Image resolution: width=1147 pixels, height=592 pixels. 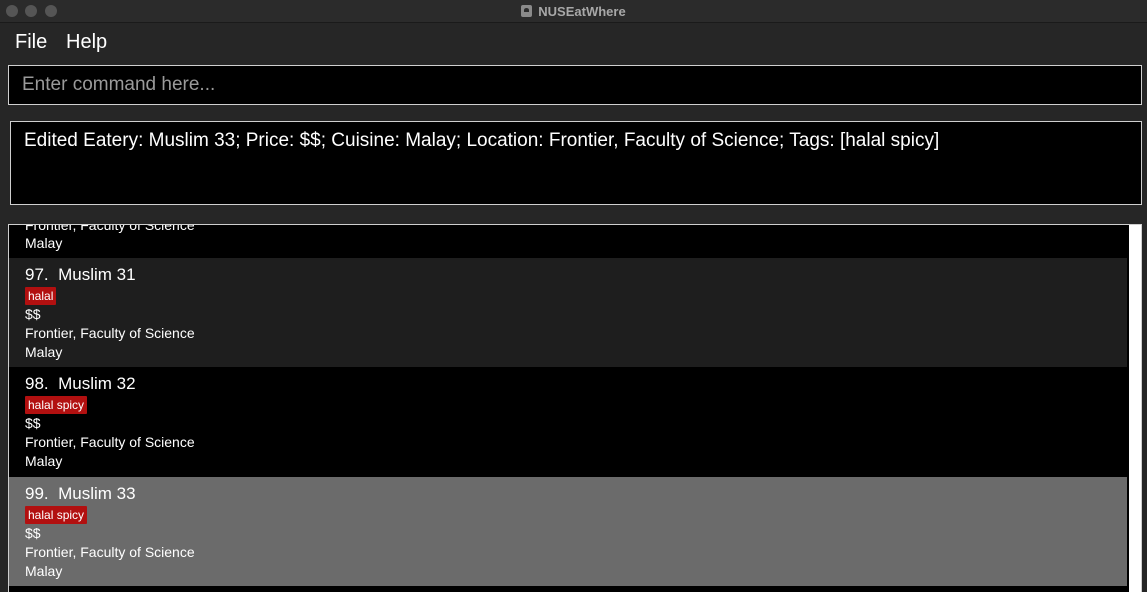 I want to click on eatery-index: 97., so click(x=37, y=274).